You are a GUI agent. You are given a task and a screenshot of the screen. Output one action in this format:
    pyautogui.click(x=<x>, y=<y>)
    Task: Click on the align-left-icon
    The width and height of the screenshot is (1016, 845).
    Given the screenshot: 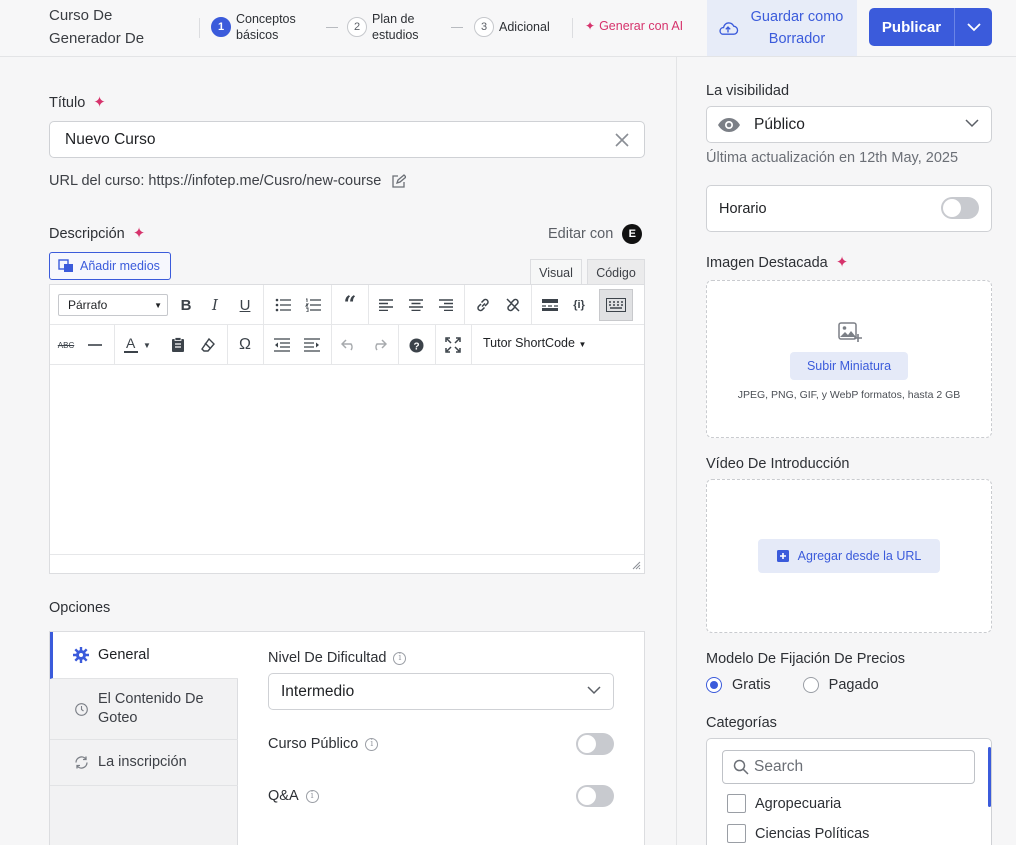 What is the action you would take?
    pyautogui.click(x=386, y=305)
    